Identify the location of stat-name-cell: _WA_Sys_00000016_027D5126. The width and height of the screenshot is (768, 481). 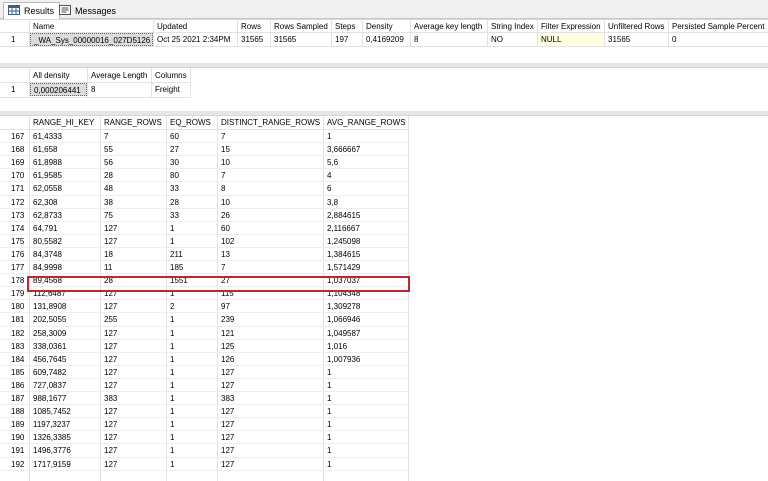
(91, 39).